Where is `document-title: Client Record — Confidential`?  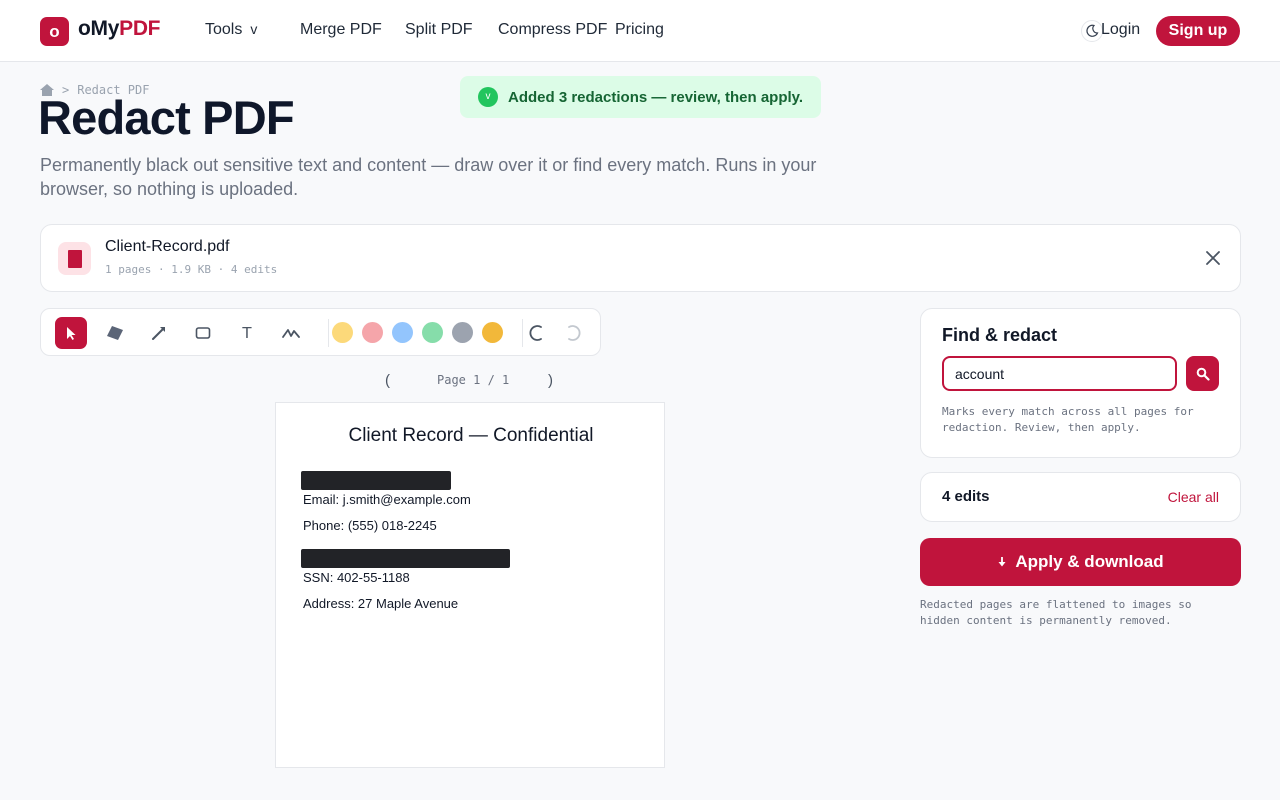
document-title: Client Record — Confidential is located at coordinates (471, 435).